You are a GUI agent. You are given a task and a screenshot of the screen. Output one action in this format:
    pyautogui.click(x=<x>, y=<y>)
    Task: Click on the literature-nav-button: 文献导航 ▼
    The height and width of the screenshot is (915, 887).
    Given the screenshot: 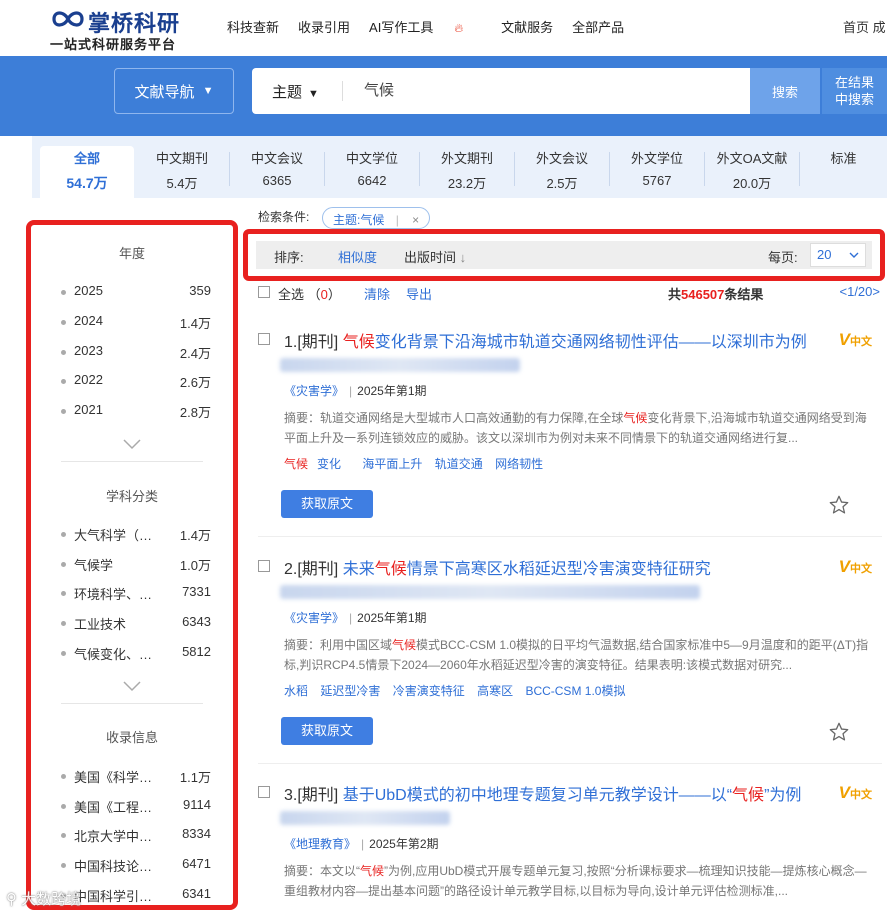 What is the action you would take?
    pyautogui.click(x=174, y=91)
    